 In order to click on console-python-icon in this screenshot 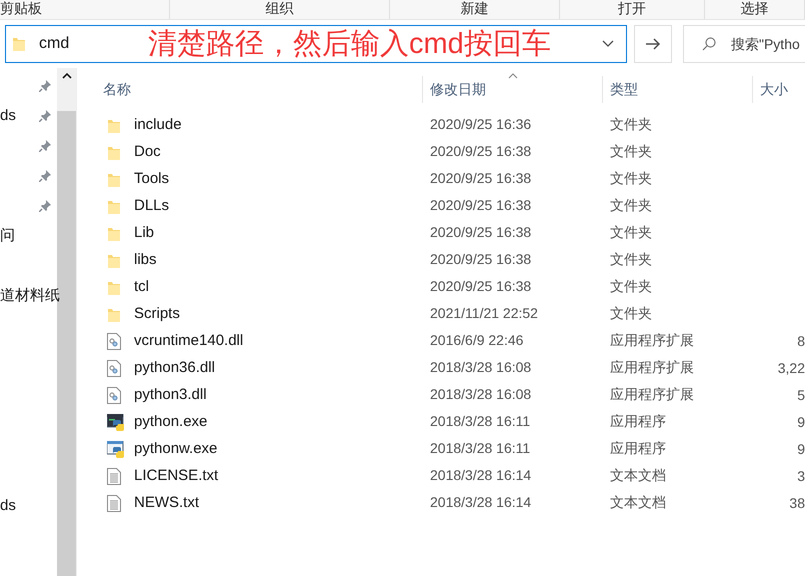, I will do `click(116, 422)`.